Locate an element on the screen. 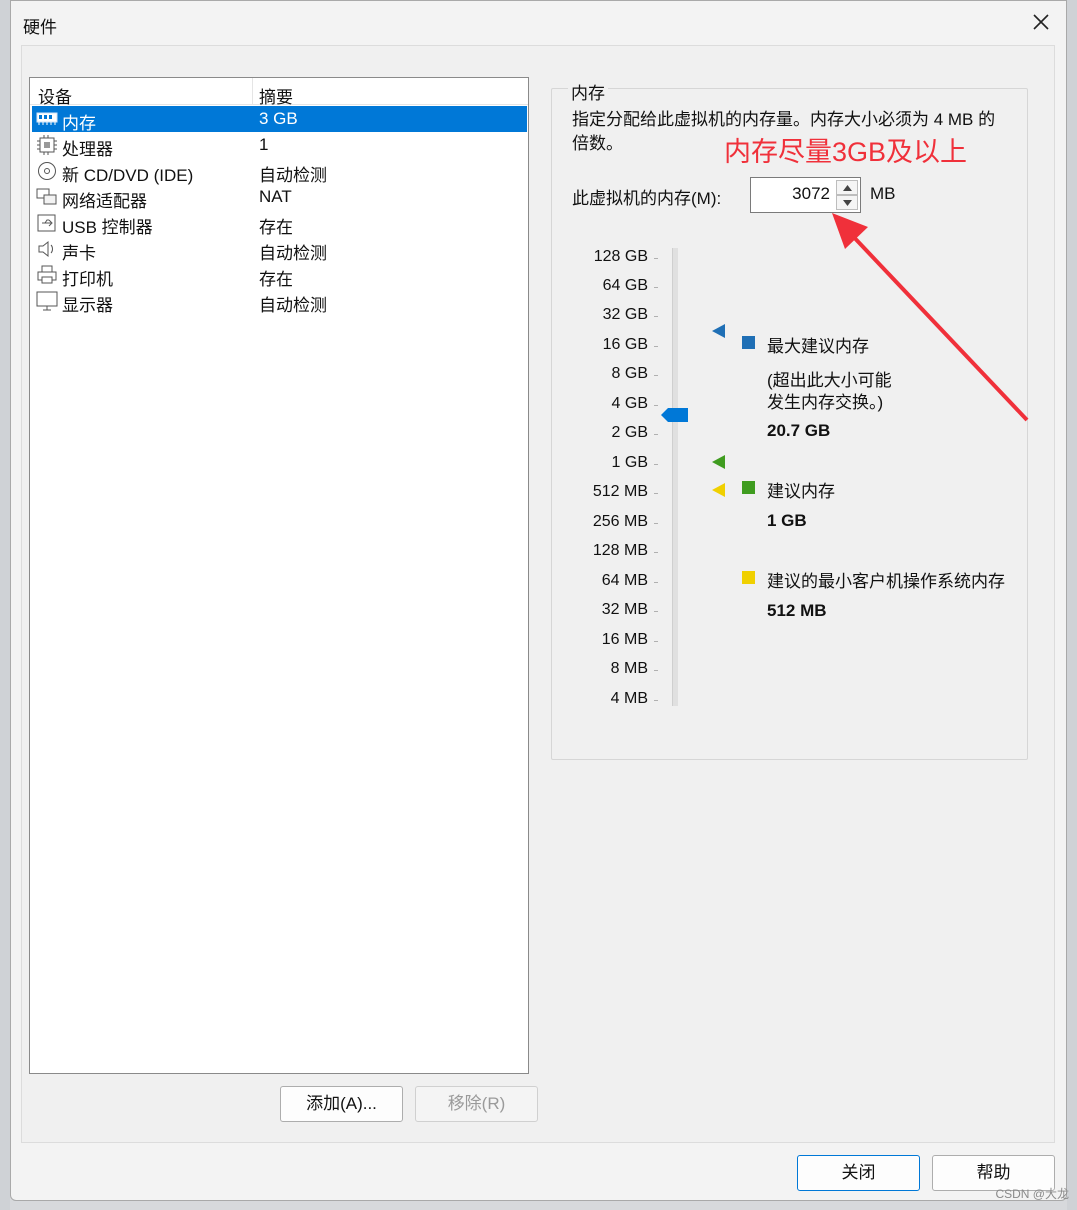 This screenshot has height=1210, width=1077. close-button: 关闭 is located at coordinates (858, 1173).